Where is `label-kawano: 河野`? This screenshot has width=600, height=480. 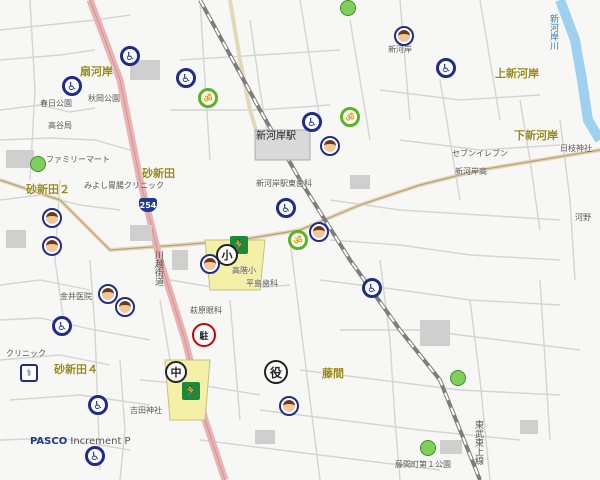
label-kawano: 河野 is located at coordinates (583, 217).